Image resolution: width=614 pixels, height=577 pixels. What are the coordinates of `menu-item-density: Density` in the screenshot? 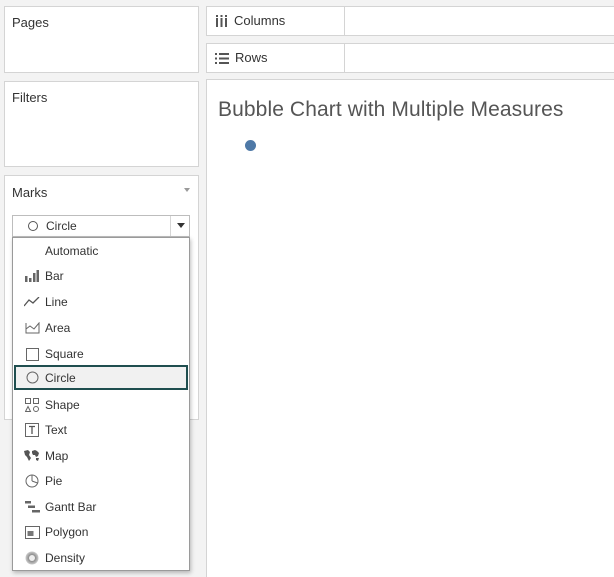 It's located at (101, 558).